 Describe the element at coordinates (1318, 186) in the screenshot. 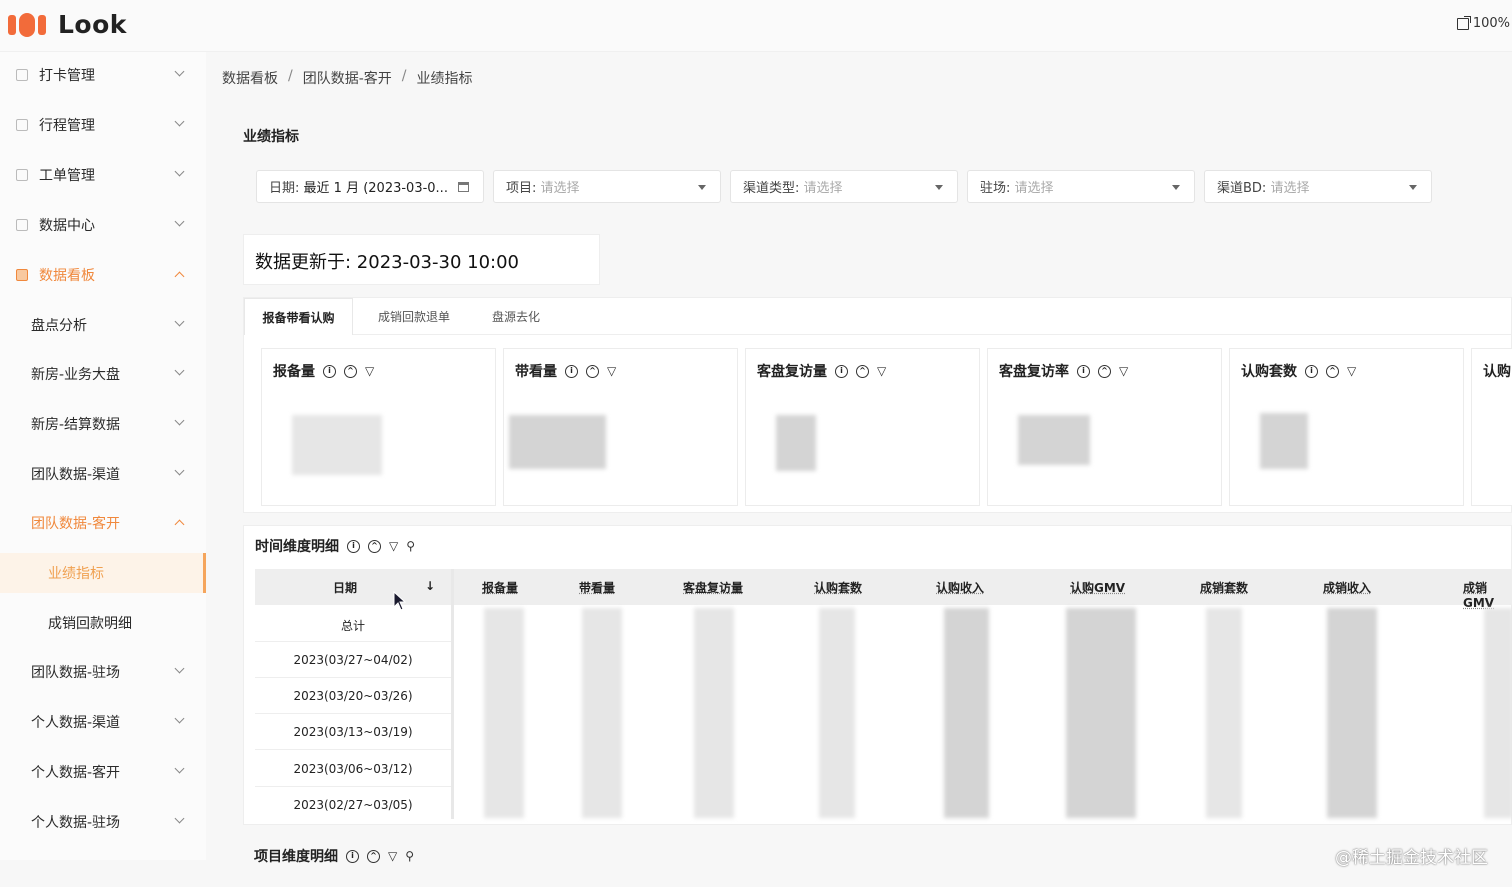

I see `channel-bd-select: 渠道BD: 请选择` at that location.